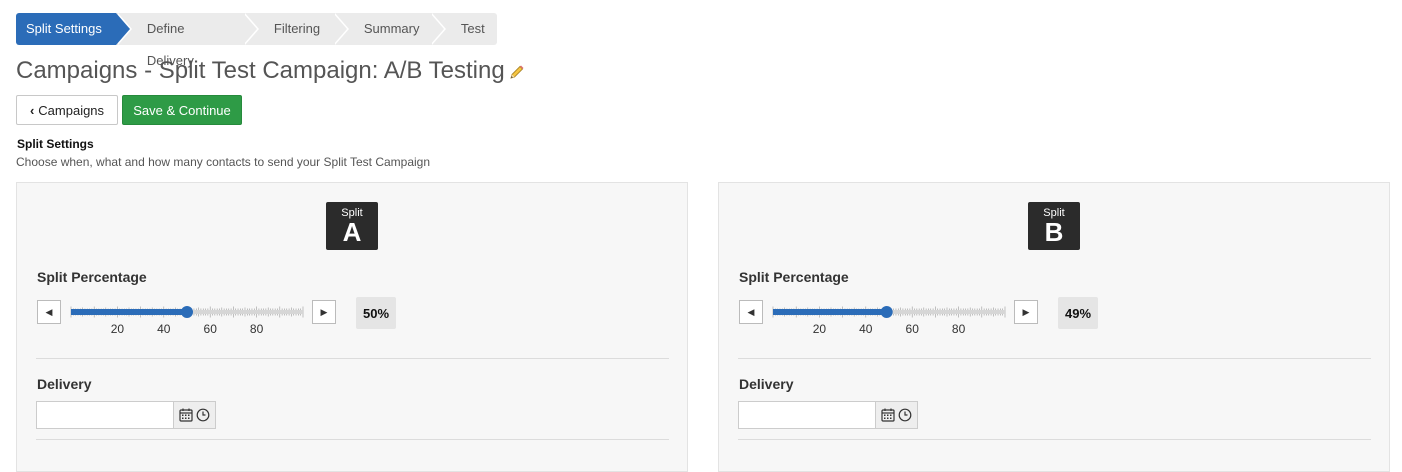 The image size is (1402, 472). I want to click on split-a-badge: Split A, so click(352, 226).